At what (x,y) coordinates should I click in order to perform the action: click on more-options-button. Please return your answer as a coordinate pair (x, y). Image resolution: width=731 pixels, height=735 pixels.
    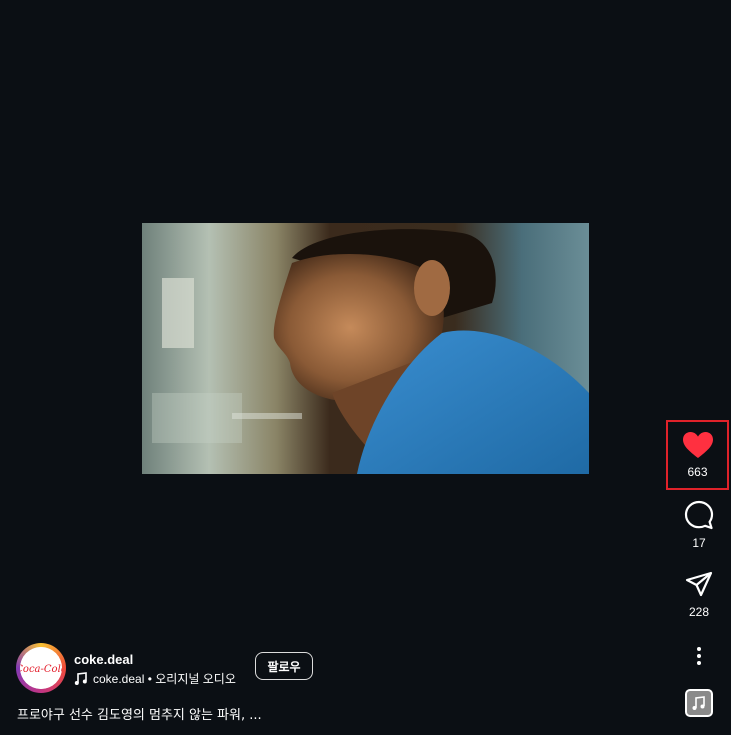
    Looking at the image, I should click on (699, 656).